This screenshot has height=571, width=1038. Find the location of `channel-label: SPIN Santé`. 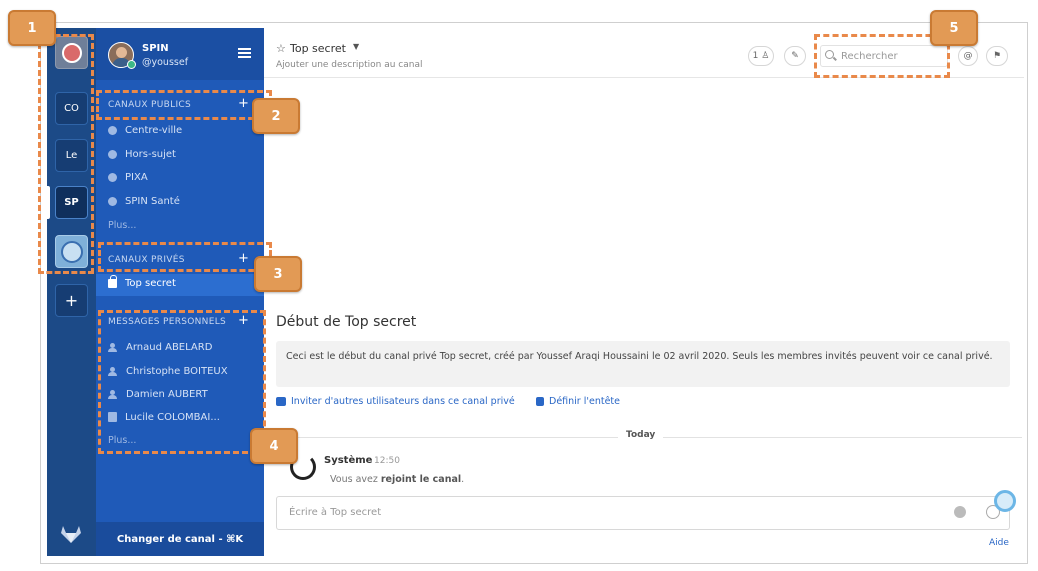

channel-label: SPIN Santé is located at coordinates (152, 201).